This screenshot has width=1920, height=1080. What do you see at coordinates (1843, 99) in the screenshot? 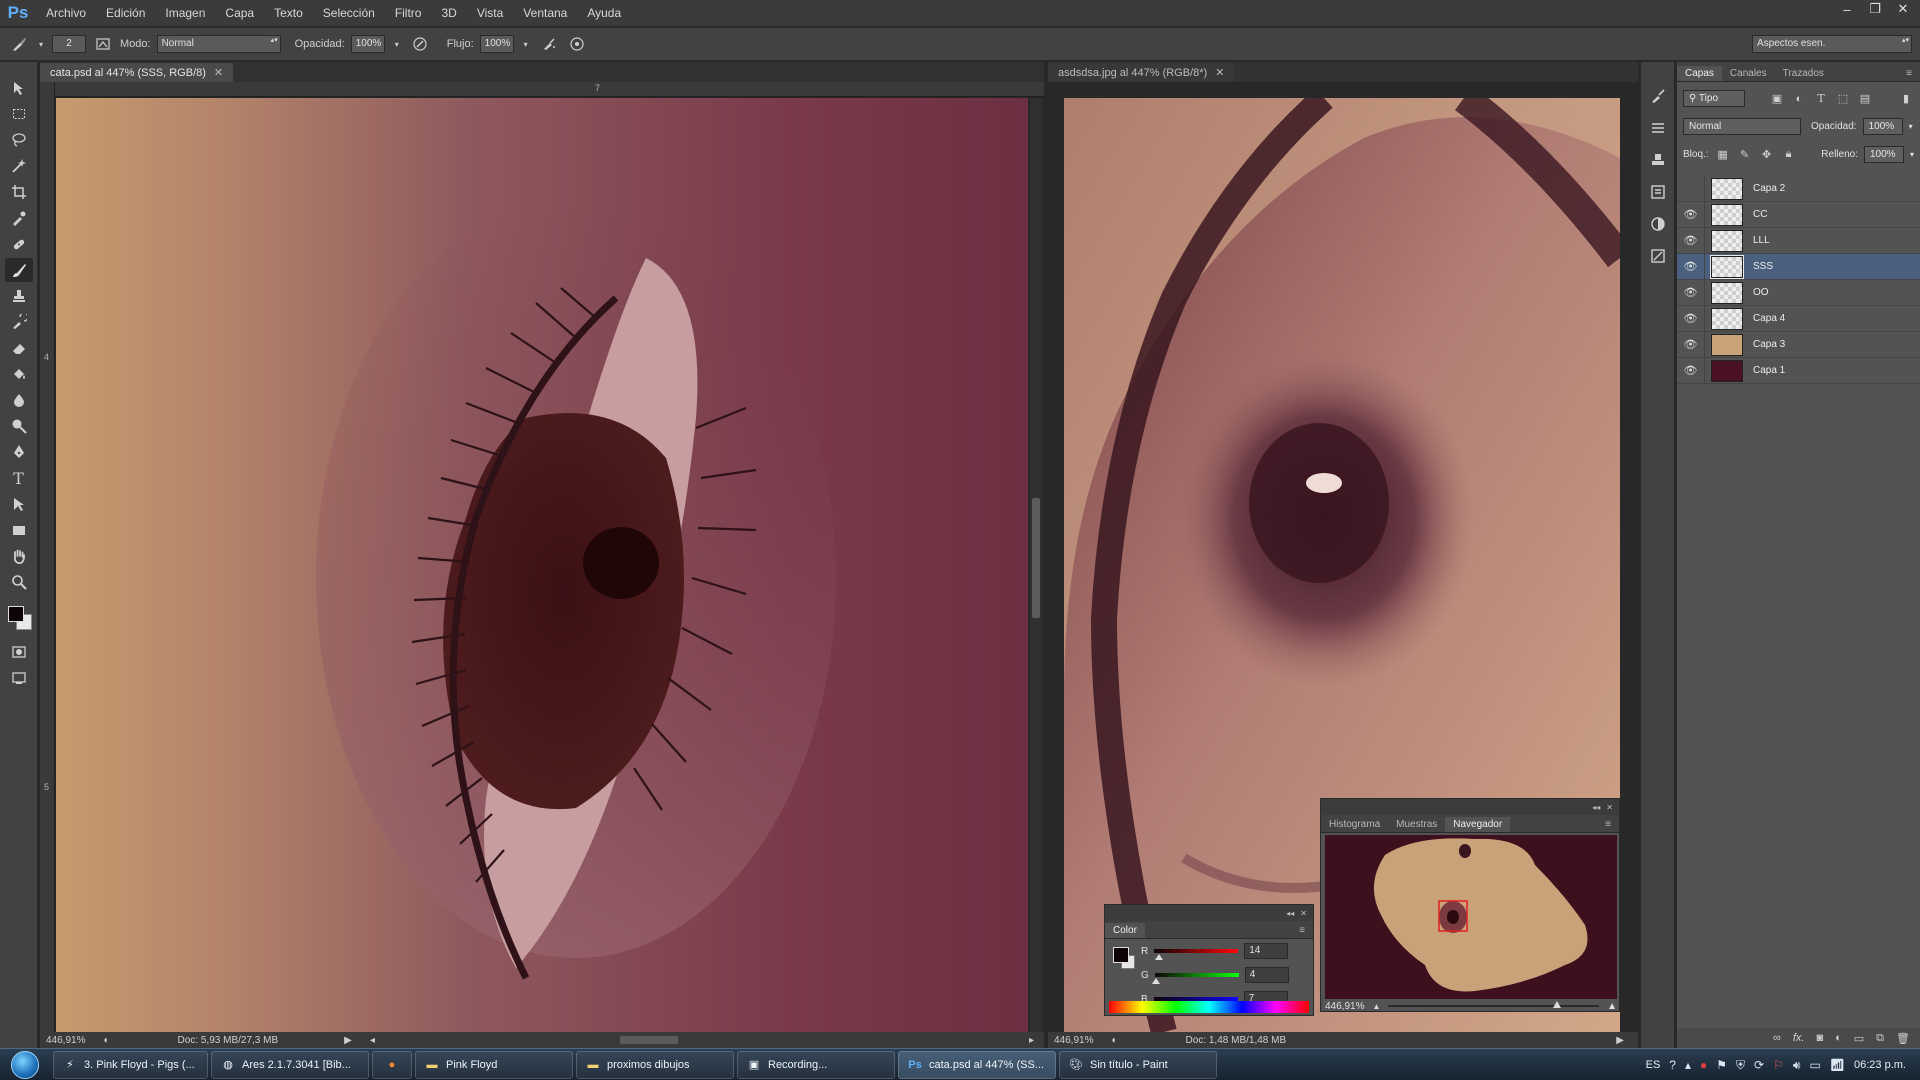
I see `shape-filter-icon: ⬚` at bounding box center [1843, 99].